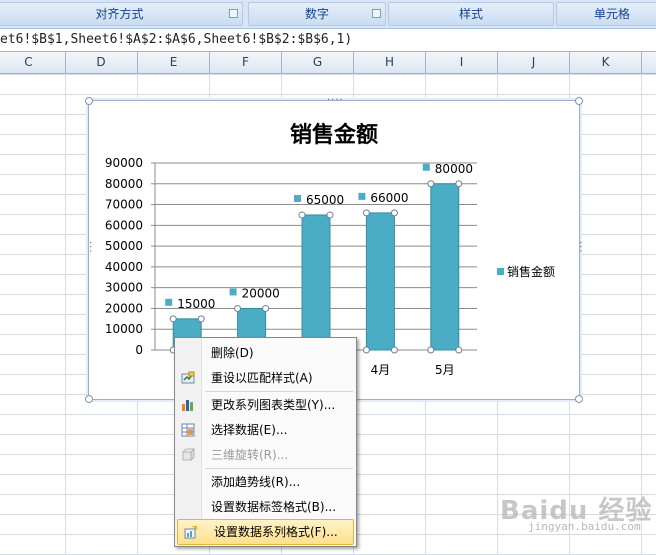 The height and width of the screenshot is (555, 656). Describe the element at coordinates (462, 62) in the screenshot. I see `column-header-i: I` at that location.